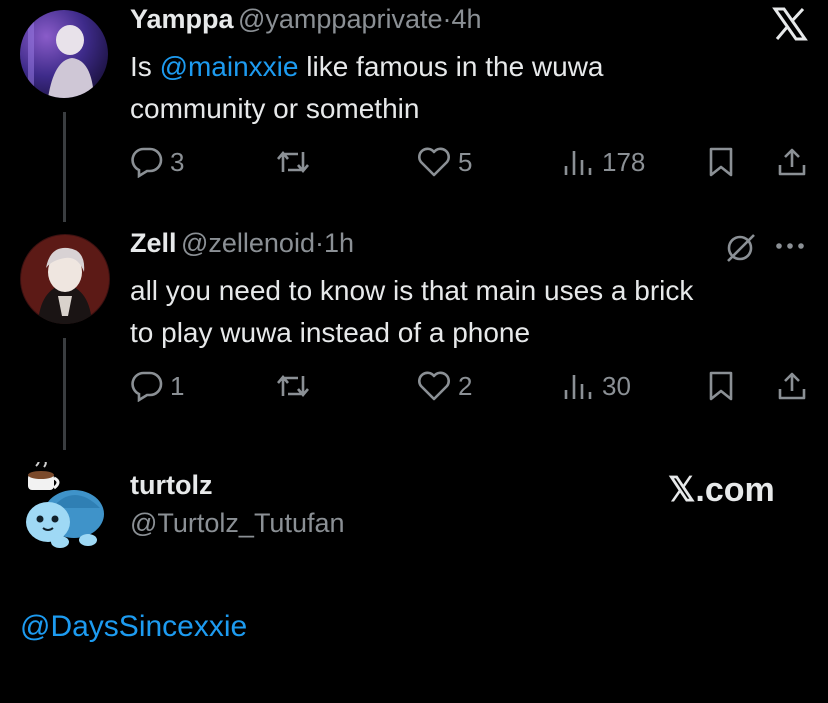 Image resolution: width=828 pixels, height=703 pixels. What do you see at coordinates (340, 19) in the screenshot?
I see `tweet1-author-handle: @yamppaprivate` at bounding box center [340, 19].